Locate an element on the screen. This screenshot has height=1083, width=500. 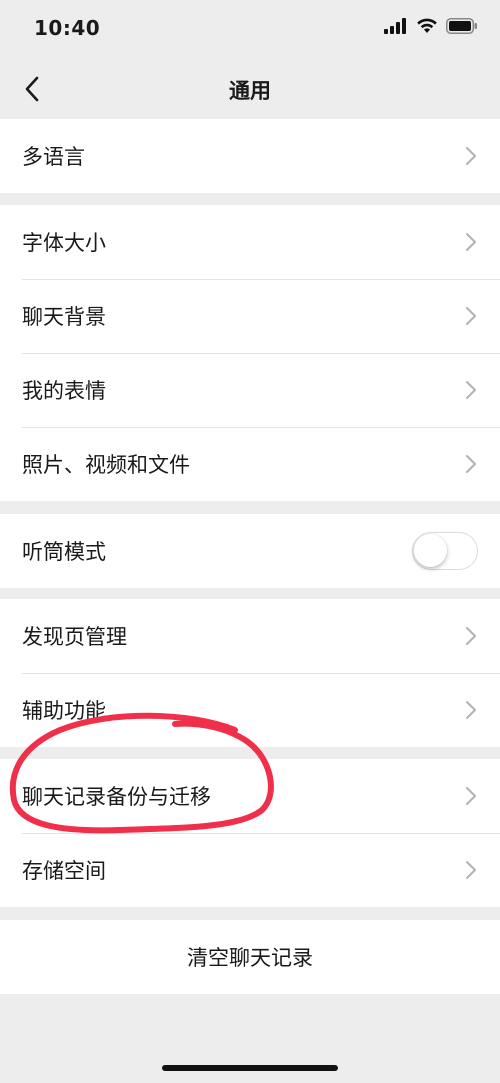
home-indicator is located at coordinates (250, 1068).